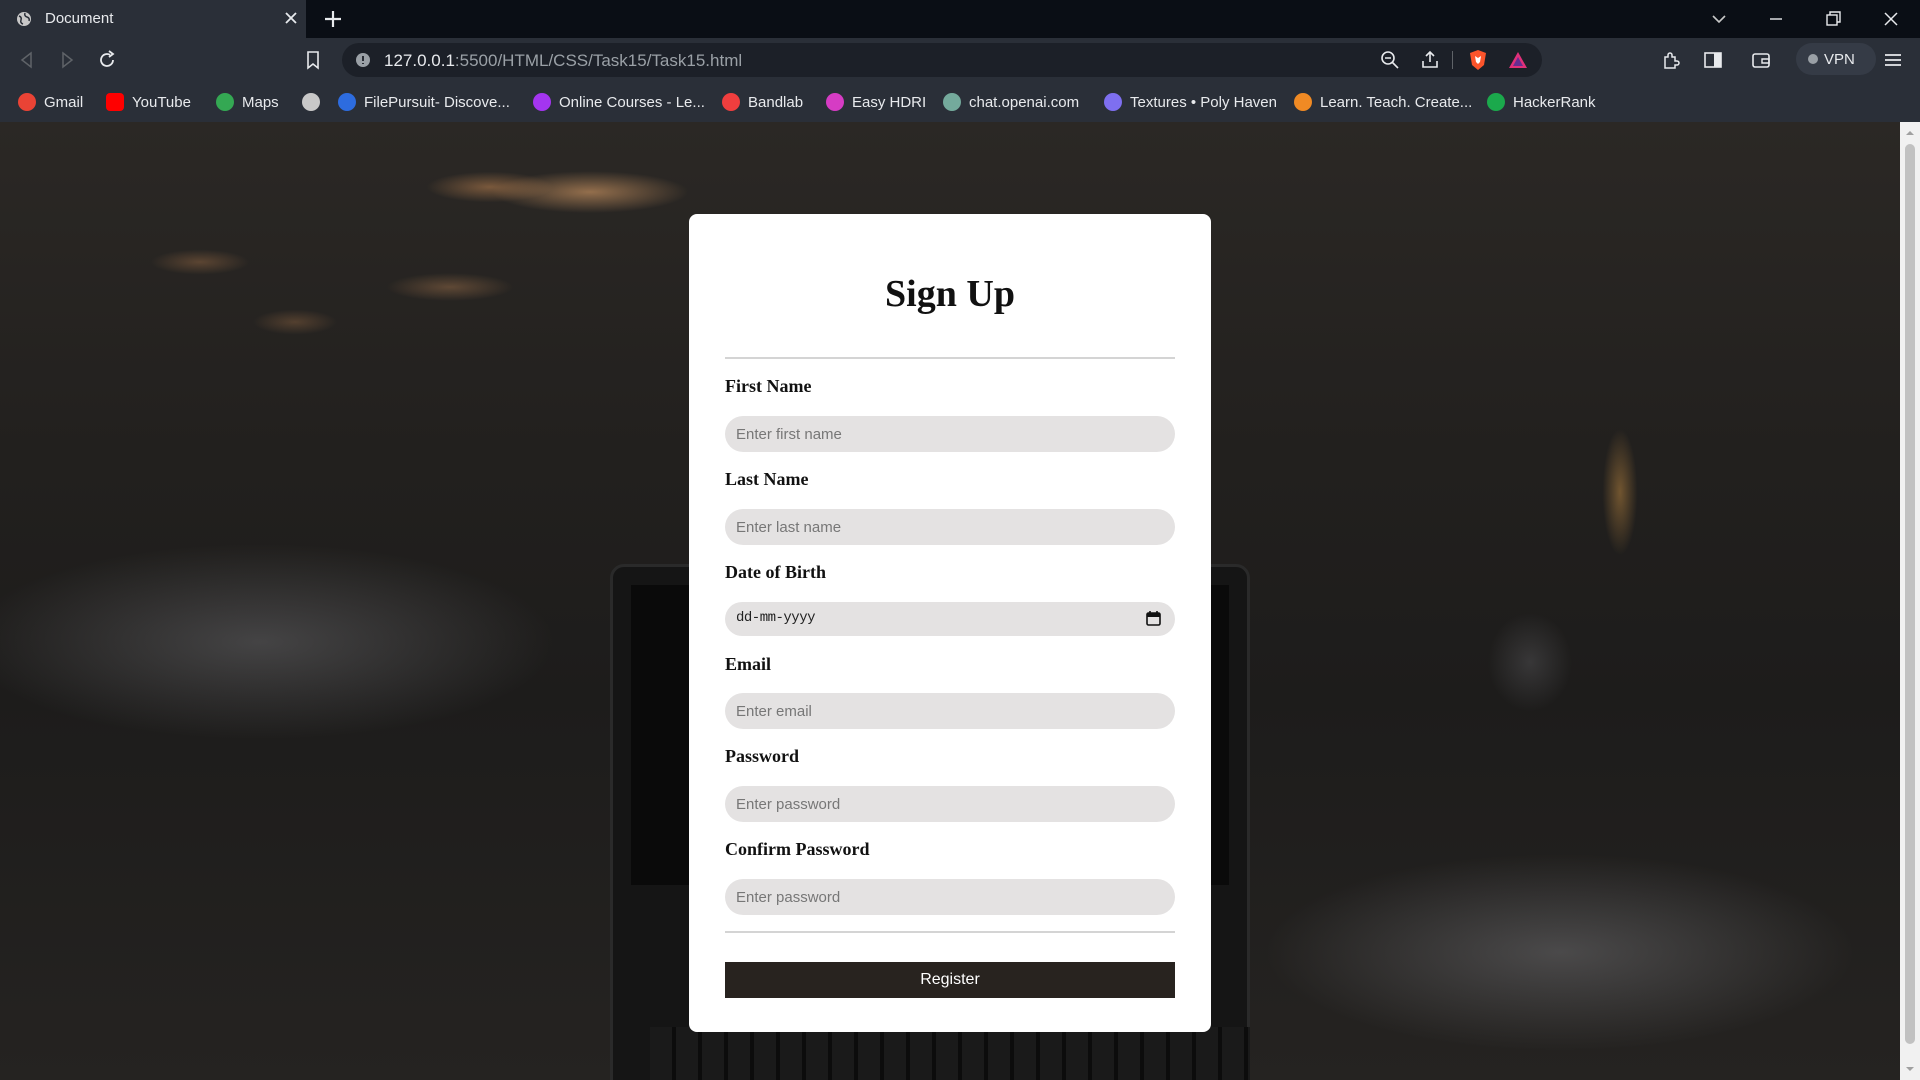  Describe the element at coordinates (161, 102) in the screenshot. I see `bookmark-label: YouTube` at that location.